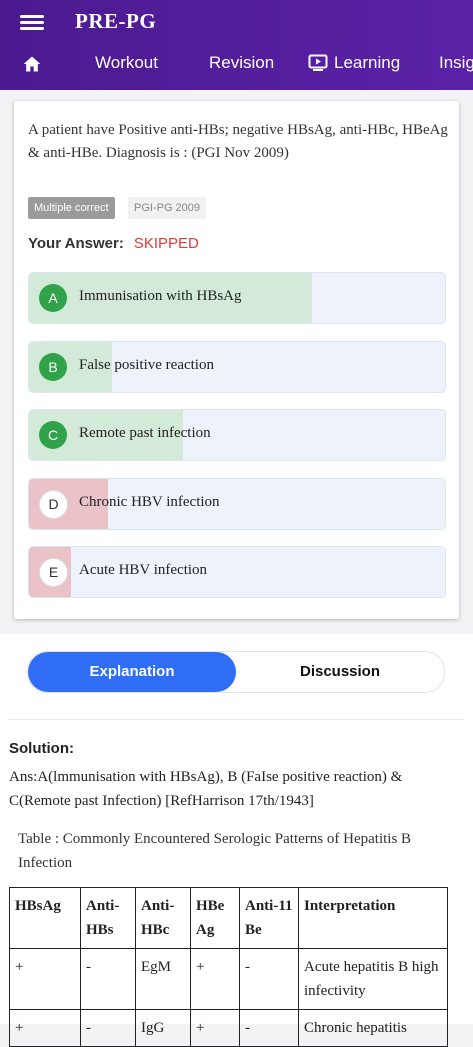 Image resolution: width=473 pixels, height=1047 pixels. What do you see at coordinates (373, 979) in the screenshot?
I see `table-cell: Acute hepatitis B high infectivity` at bounding box center [373, 979].